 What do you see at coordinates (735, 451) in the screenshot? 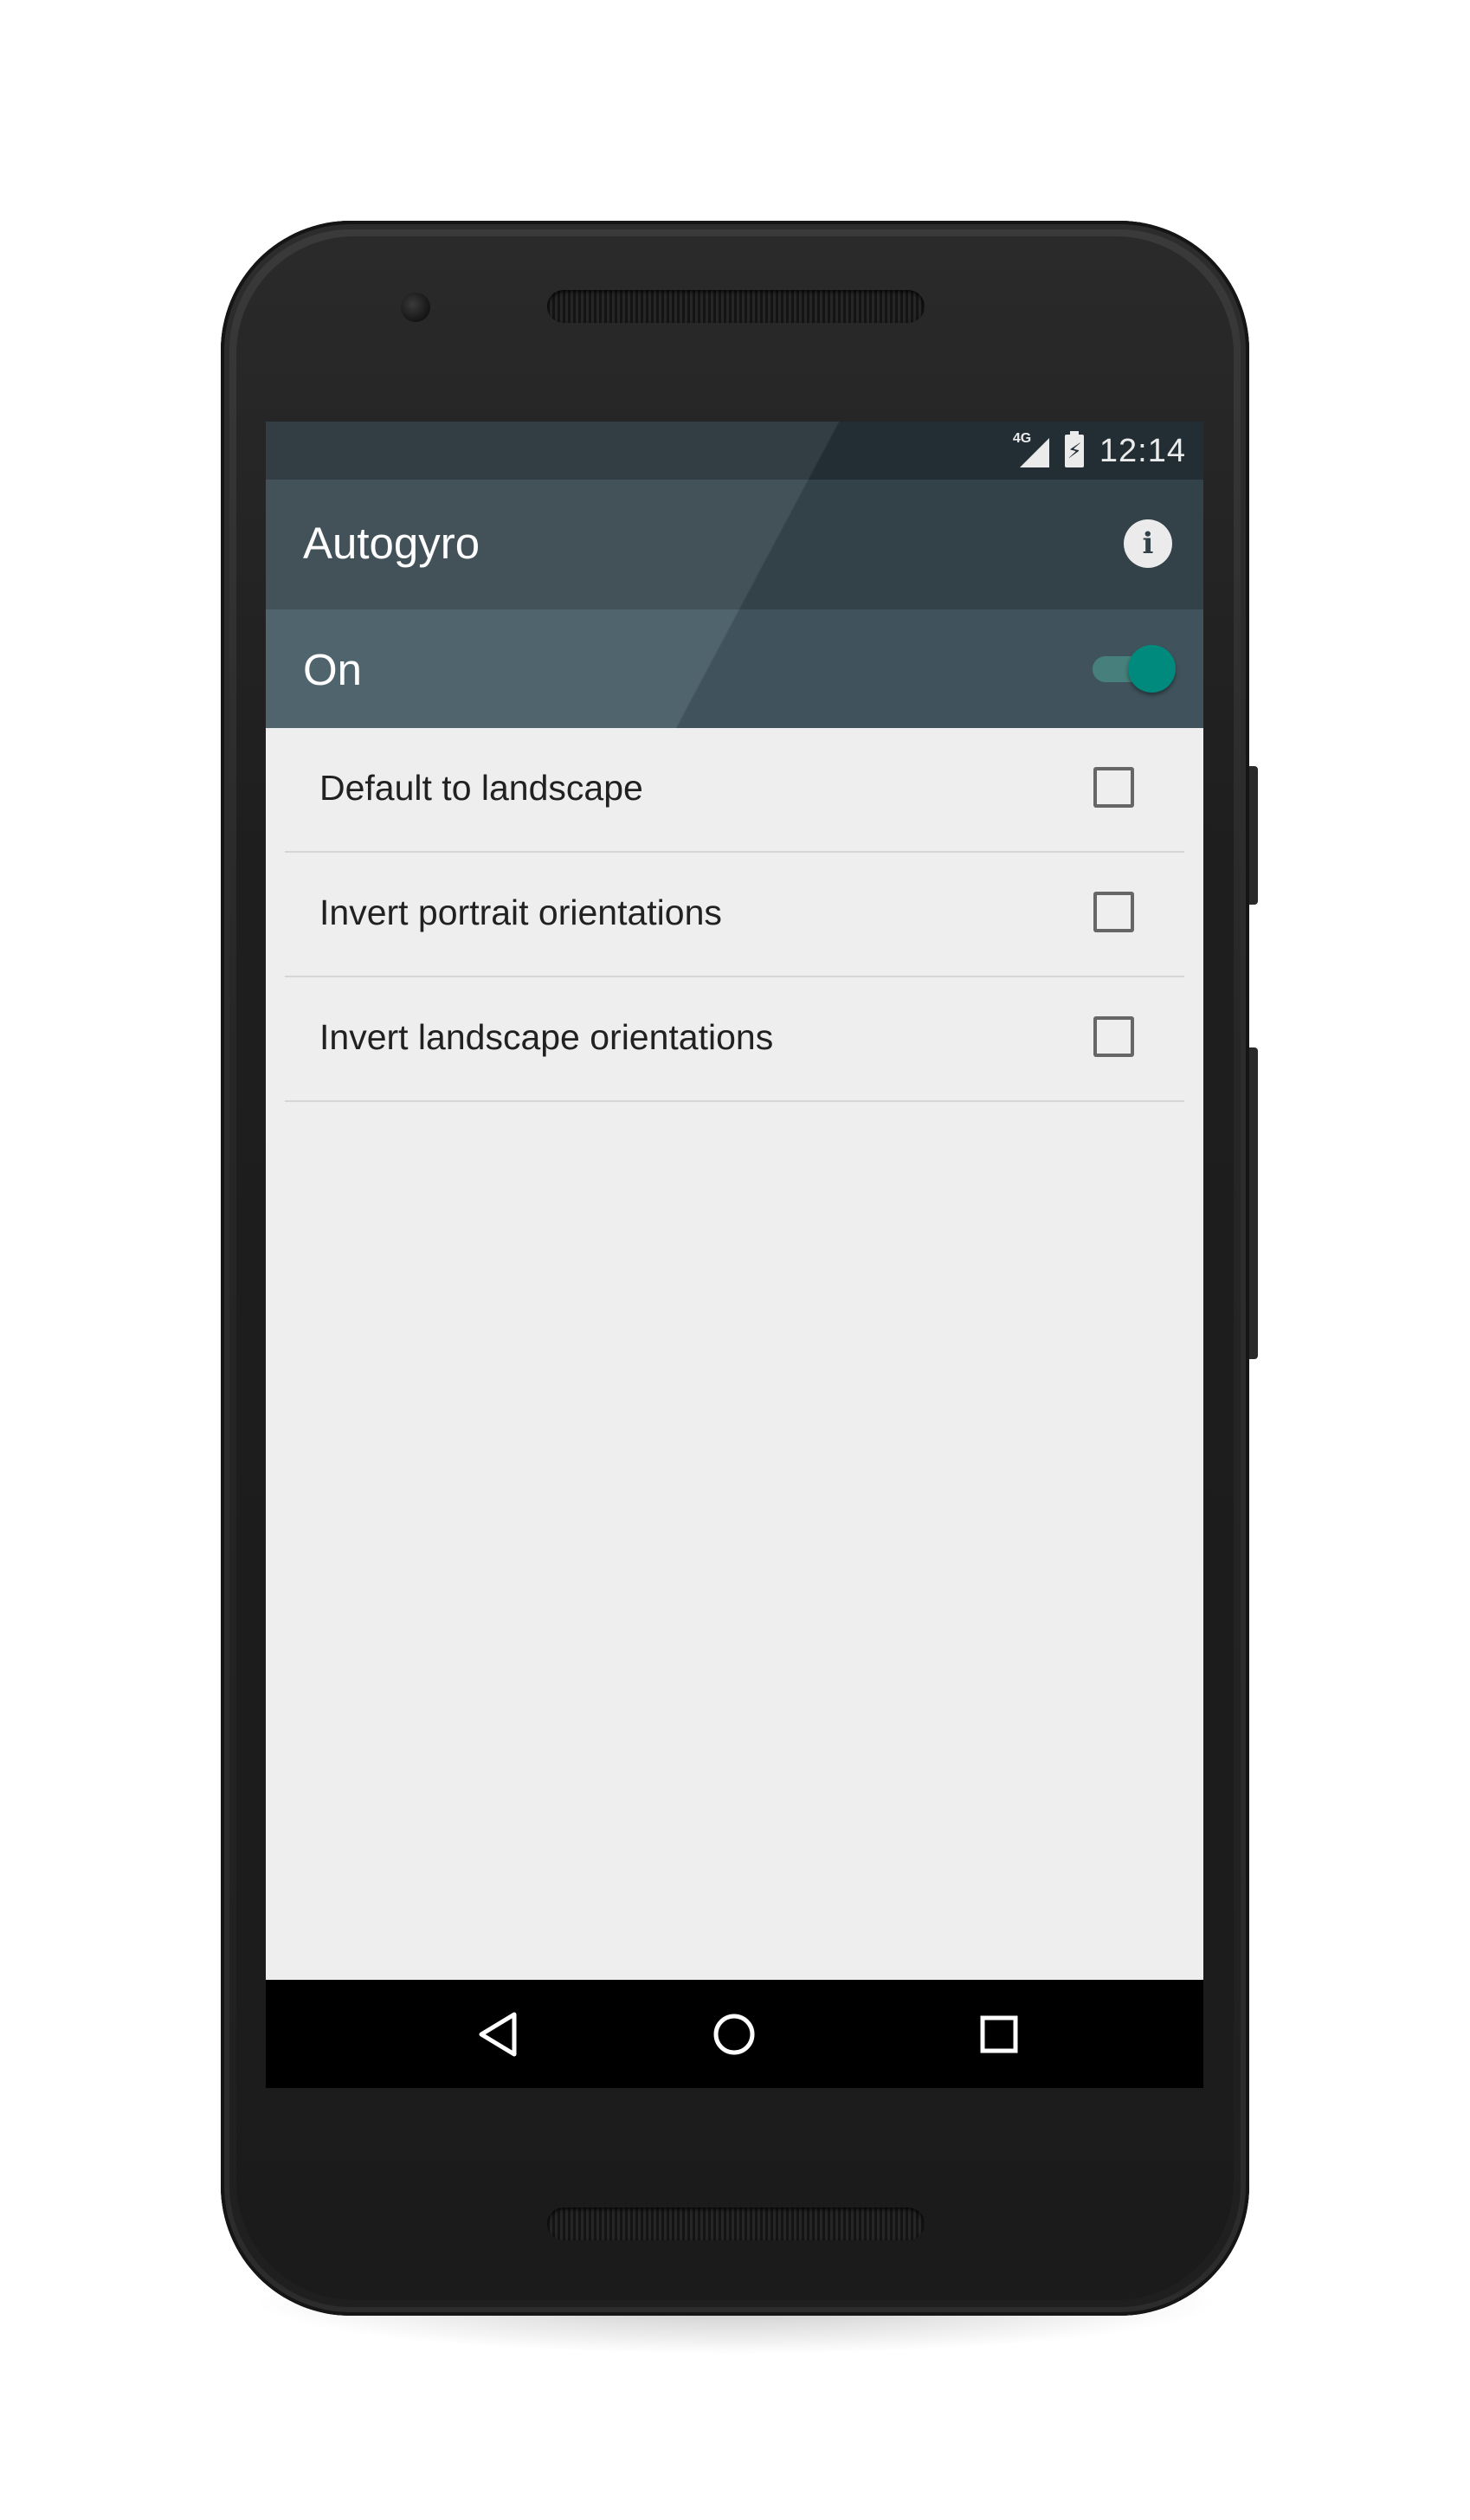
I see `status-bar: 4G ⚡ 12:14` at bounding box center [735, 451].